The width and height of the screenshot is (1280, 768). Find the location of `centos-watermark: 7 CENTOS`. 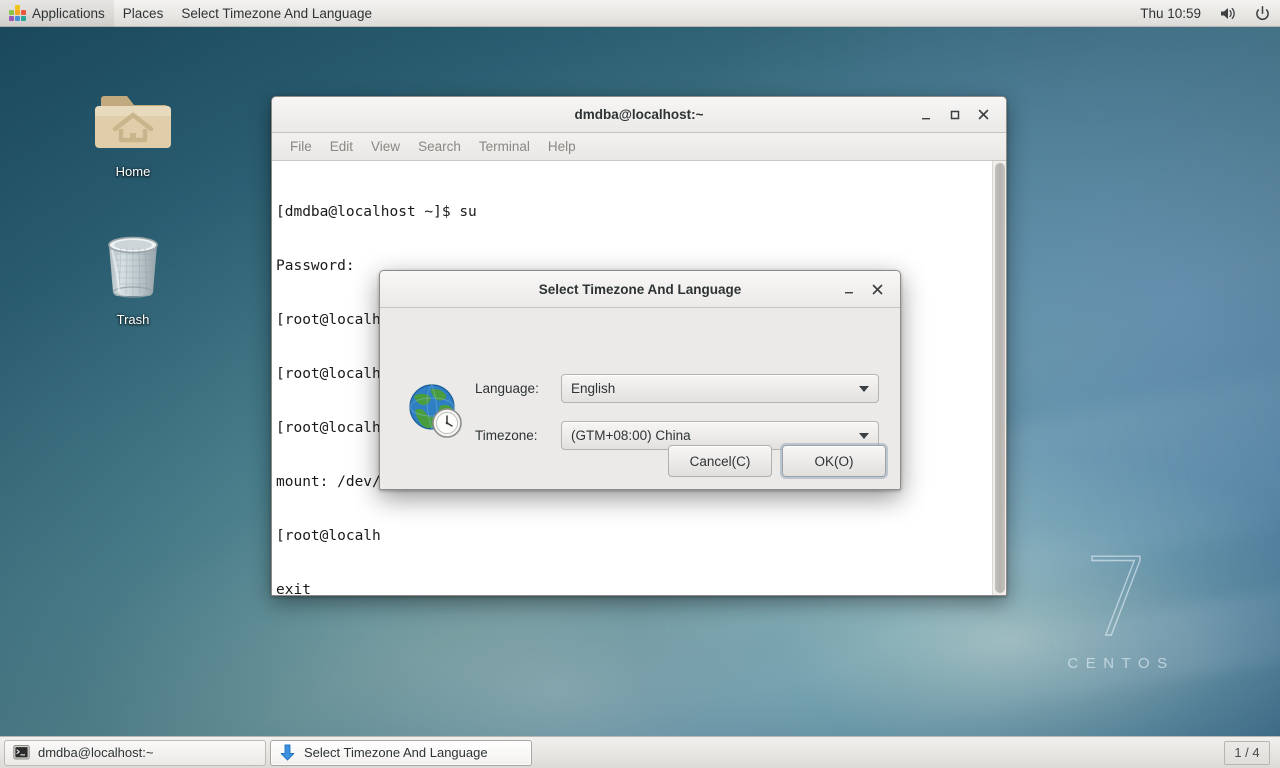

centos-watermark: 7 CENTOS is located at coordinates (1117, 604).